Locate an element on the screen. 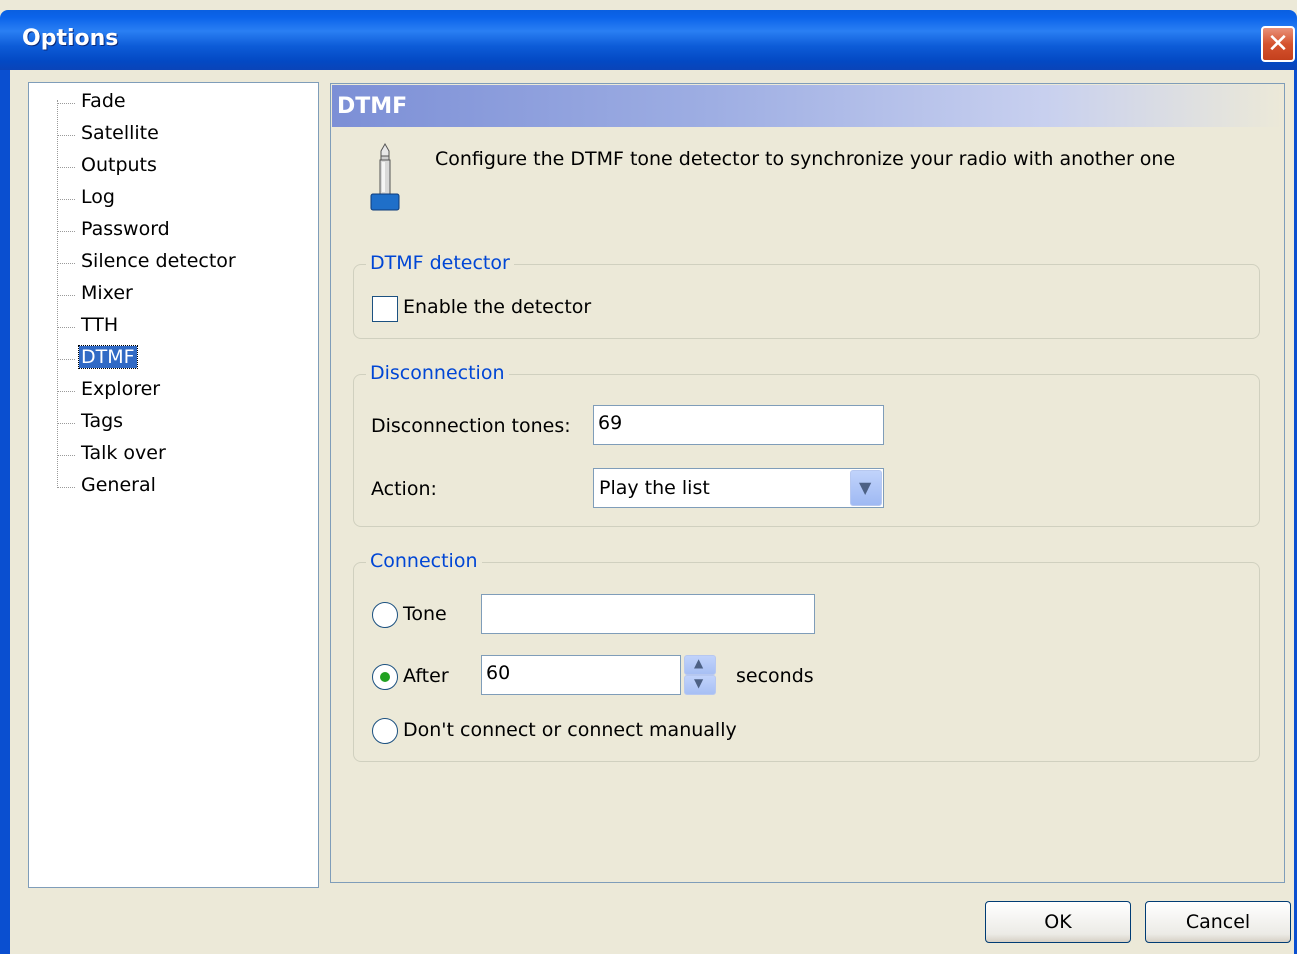  after-seconds-input: 60 is located at coordinates (581, 675).